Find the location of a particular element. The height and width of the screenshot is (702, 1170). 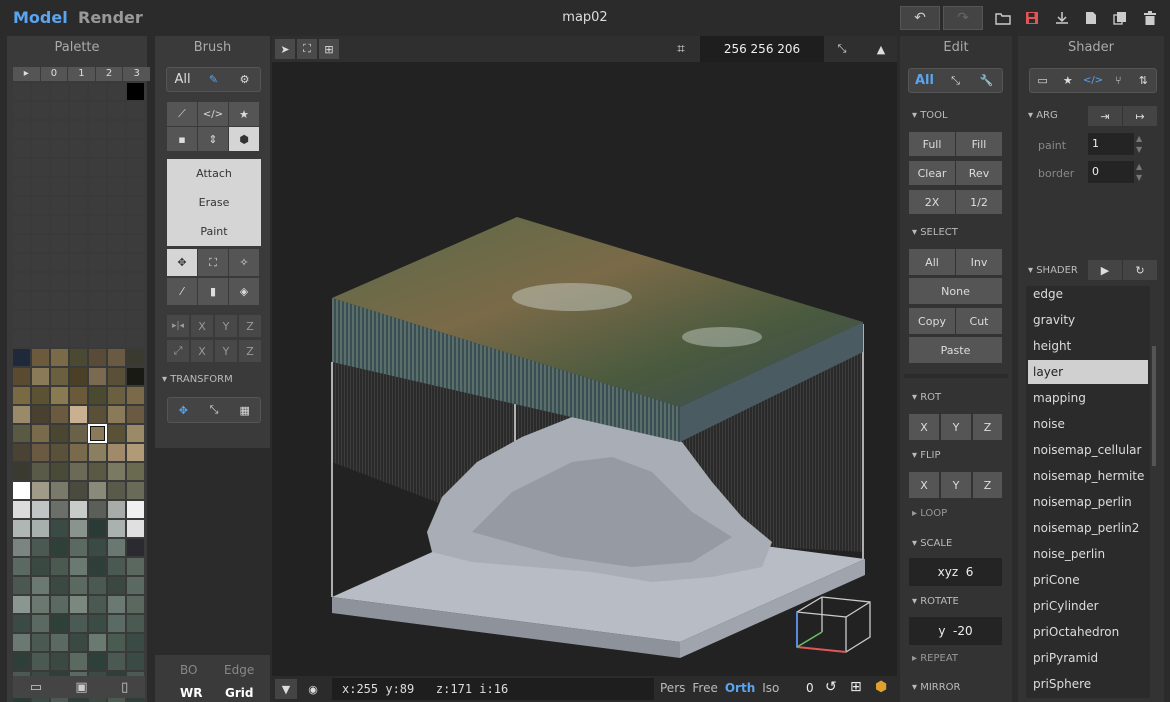

shader-section: ▾ SHADER is located at coordinates (1053, 270).